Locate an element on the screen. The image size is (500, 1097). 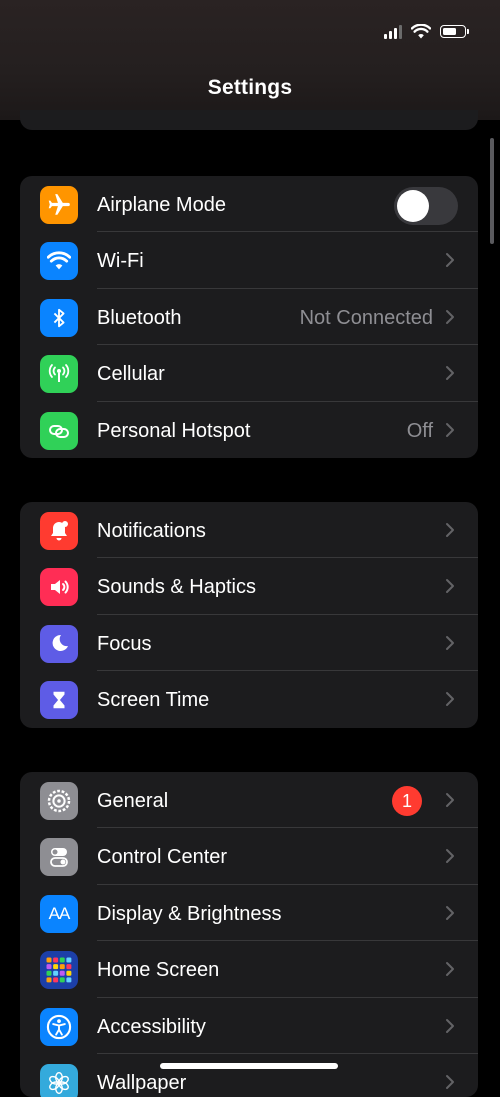
settings-row-general: General 1 is located at coordinates (249, 800).